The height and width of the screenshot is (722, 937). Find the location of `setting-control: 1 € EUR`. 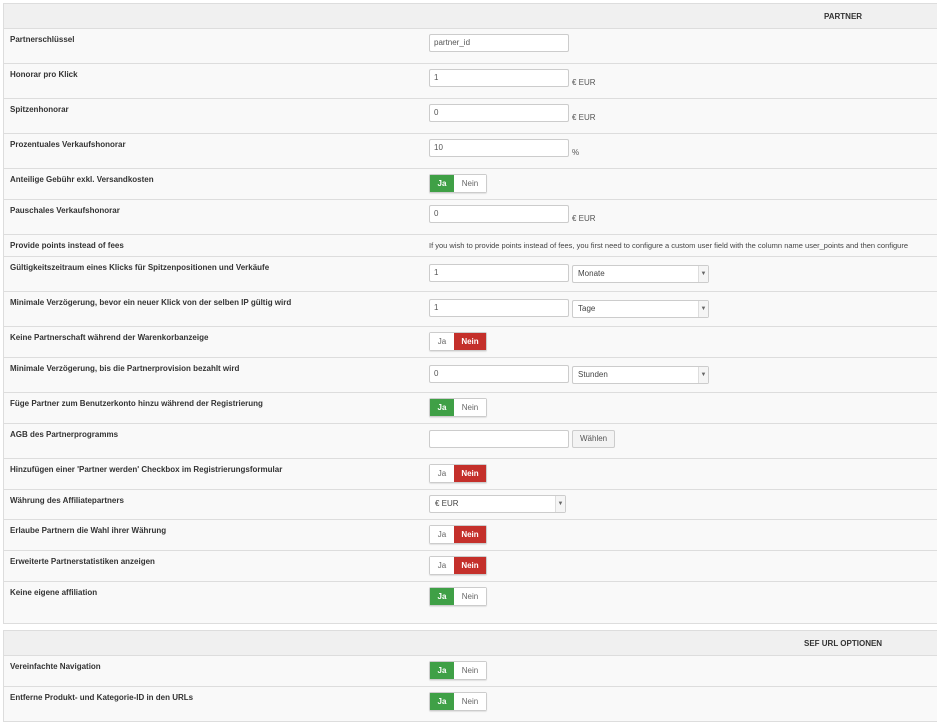

setting-control: 1 € EUR is located at coordinates (512, 78).